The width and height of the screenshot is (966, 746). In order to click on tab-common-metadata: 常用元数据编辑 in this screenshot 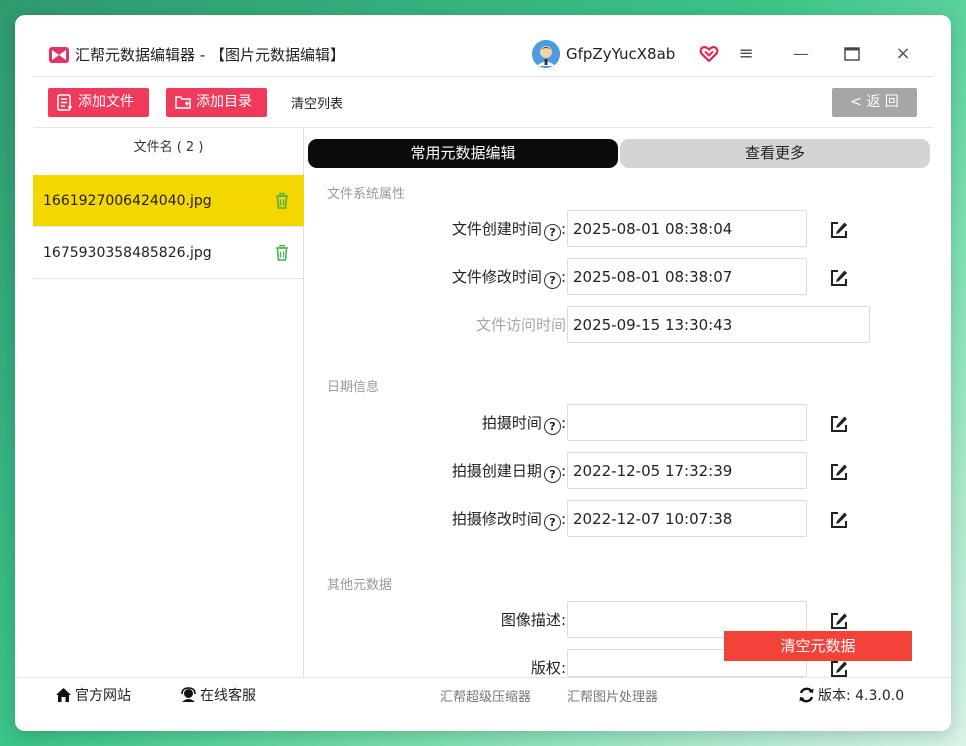, I will do `click(463, 153)`.